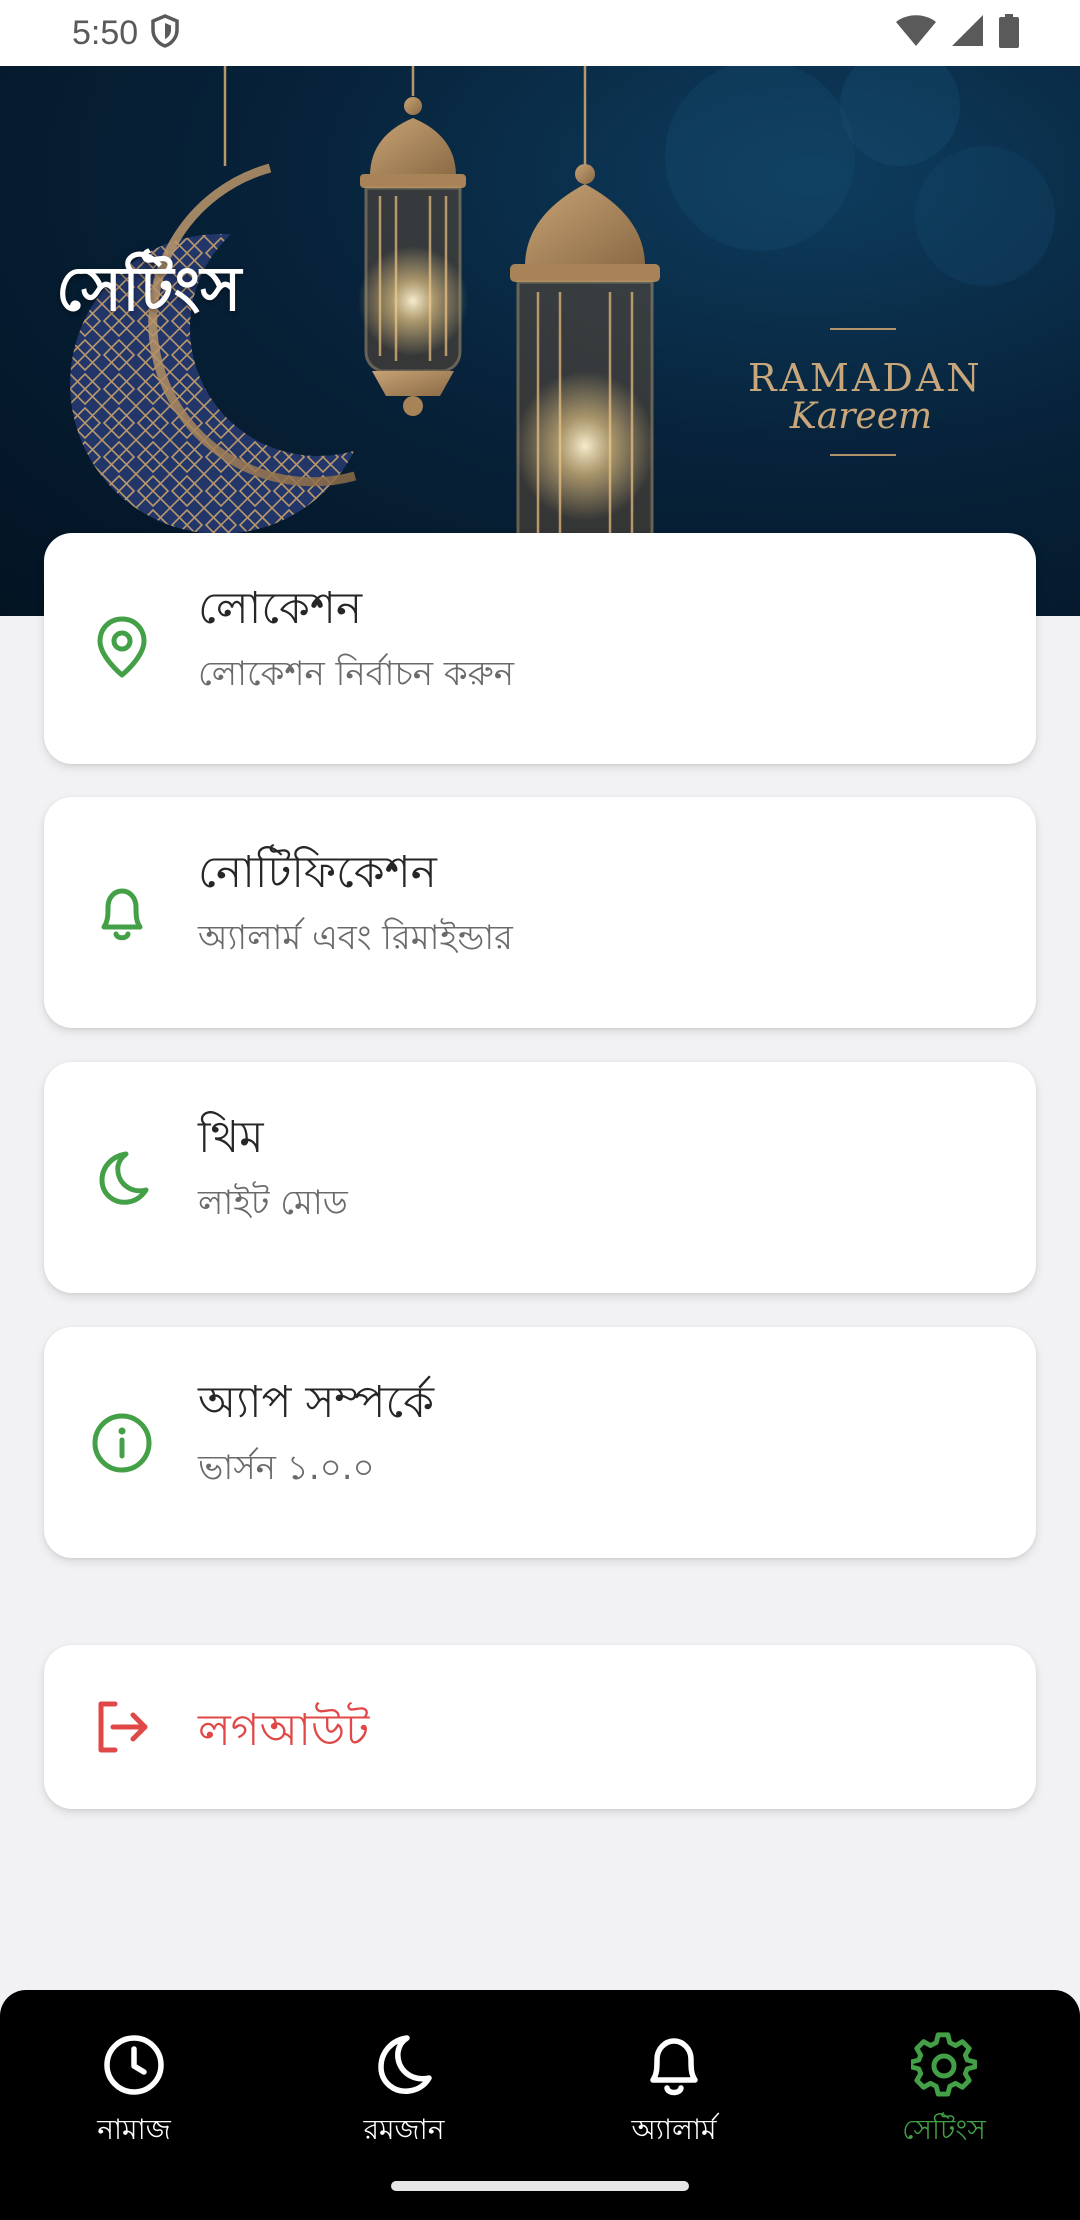 The image size is (1080, 2220). Describe the element at coordinates (540, 1727) in the screenshot. I see `logout-button: লগআউট` at that location.